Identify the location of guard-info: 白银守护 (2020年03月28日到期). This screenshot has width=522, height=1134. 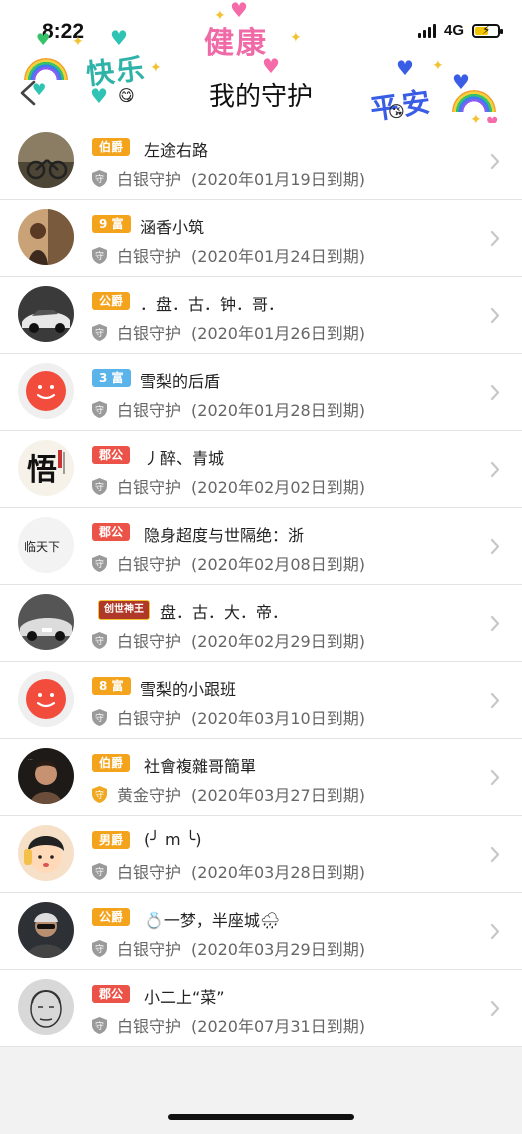
(241, 871).